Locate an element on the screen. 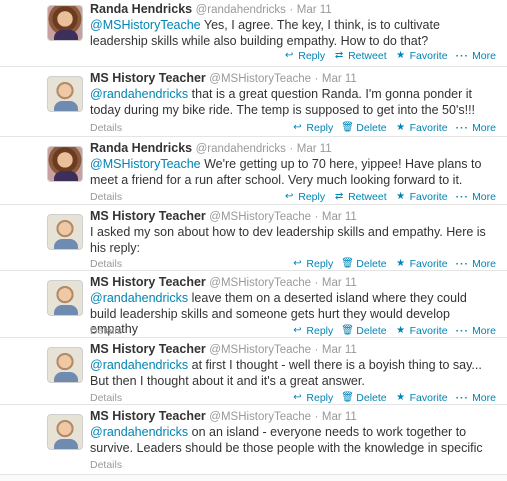 This screenshot has height=481, width=507. trash-icon: 🗑 is located at coordinates (347, 127).